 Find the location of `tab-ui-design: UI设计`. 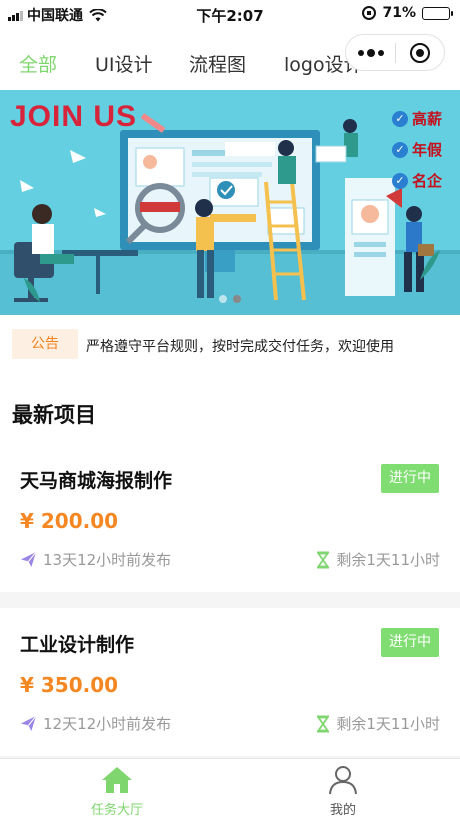

tab-ui-design: UI设计 is located at coordinates (124, 63).